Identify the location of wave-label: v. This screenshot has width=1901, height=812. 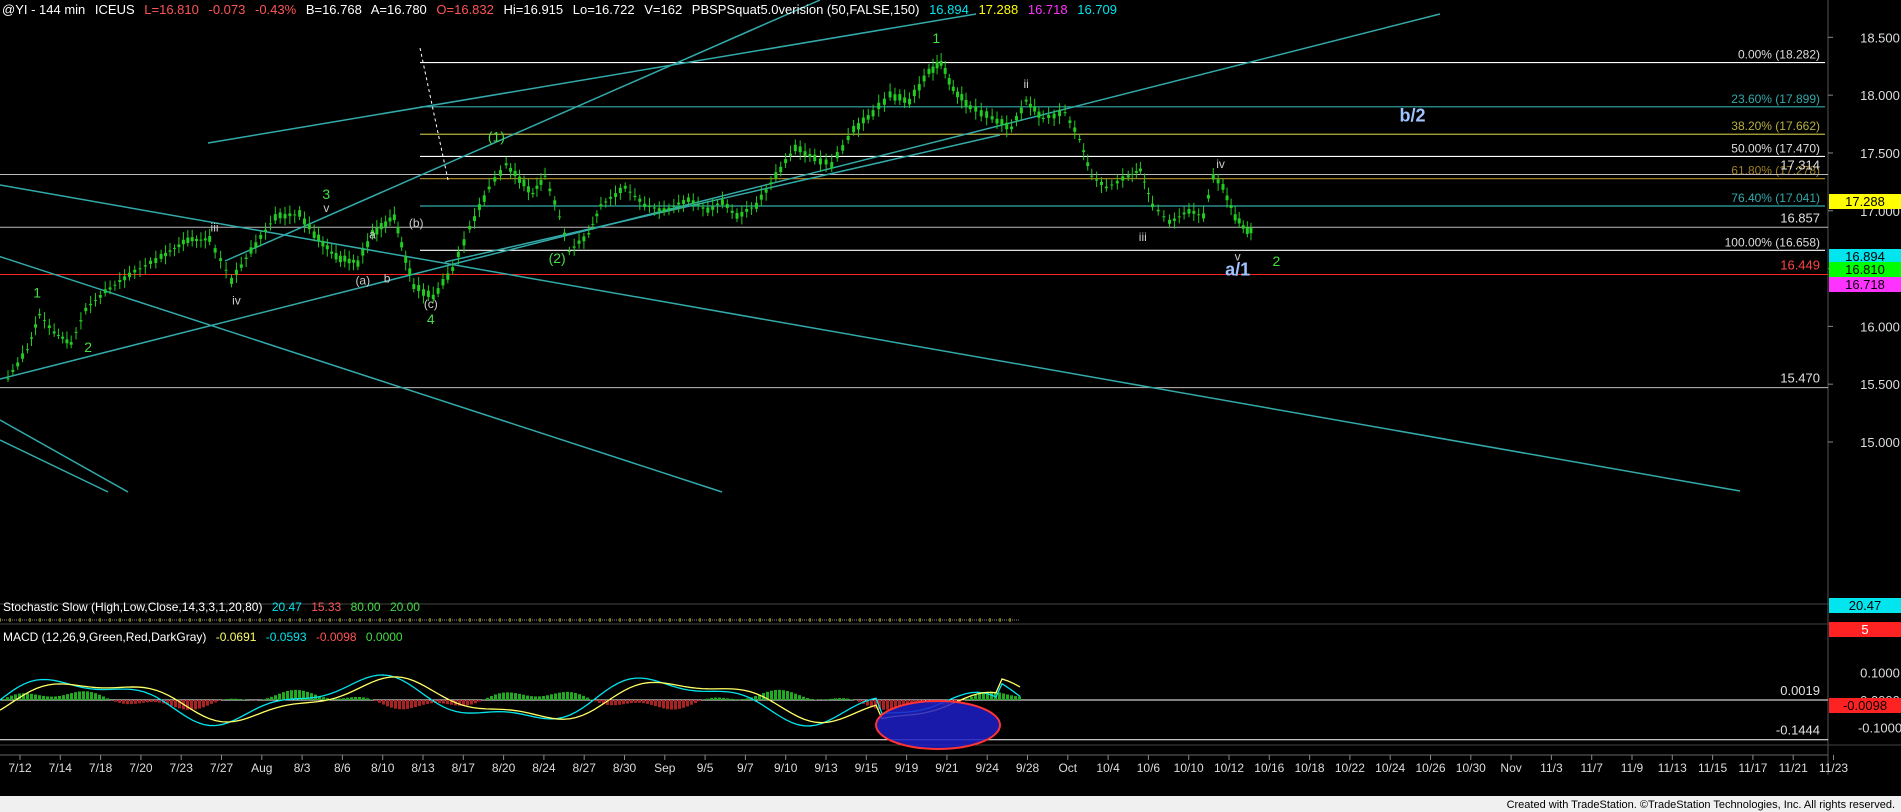
(326, 208).